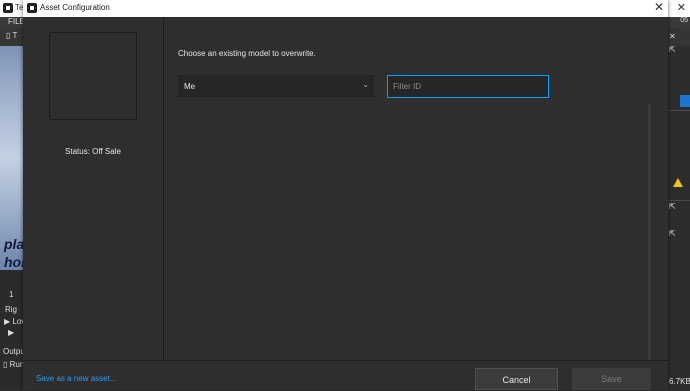  Describe the element at coordinates (8, 35) in the screenshot. I see `document-icon: ▯` at that location.